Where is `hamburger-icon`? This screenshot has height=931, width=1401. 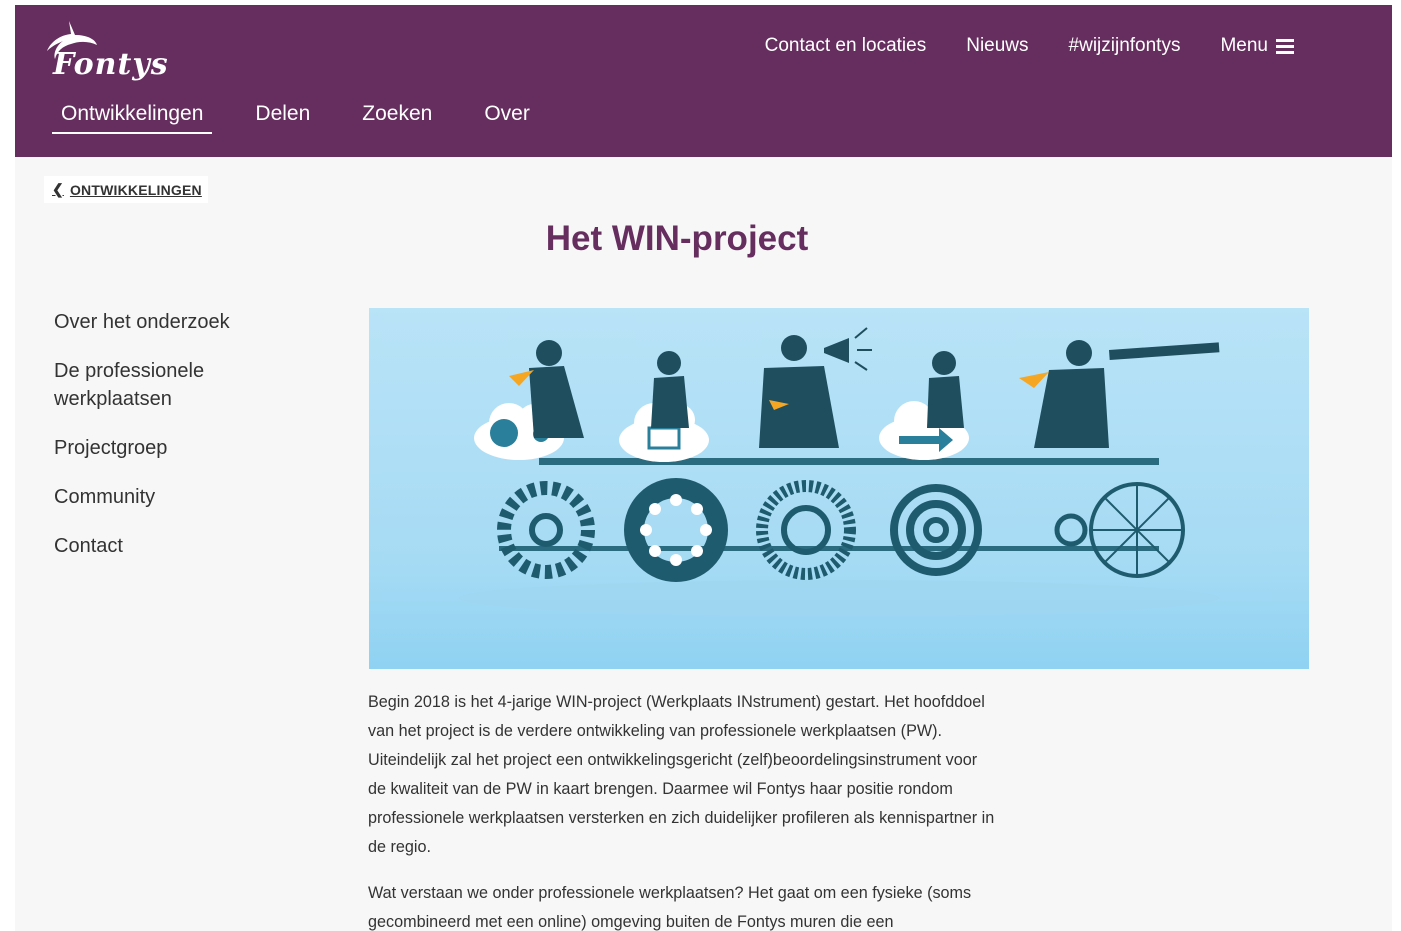
hamburger-icon is located at coordinates (1285, 46).